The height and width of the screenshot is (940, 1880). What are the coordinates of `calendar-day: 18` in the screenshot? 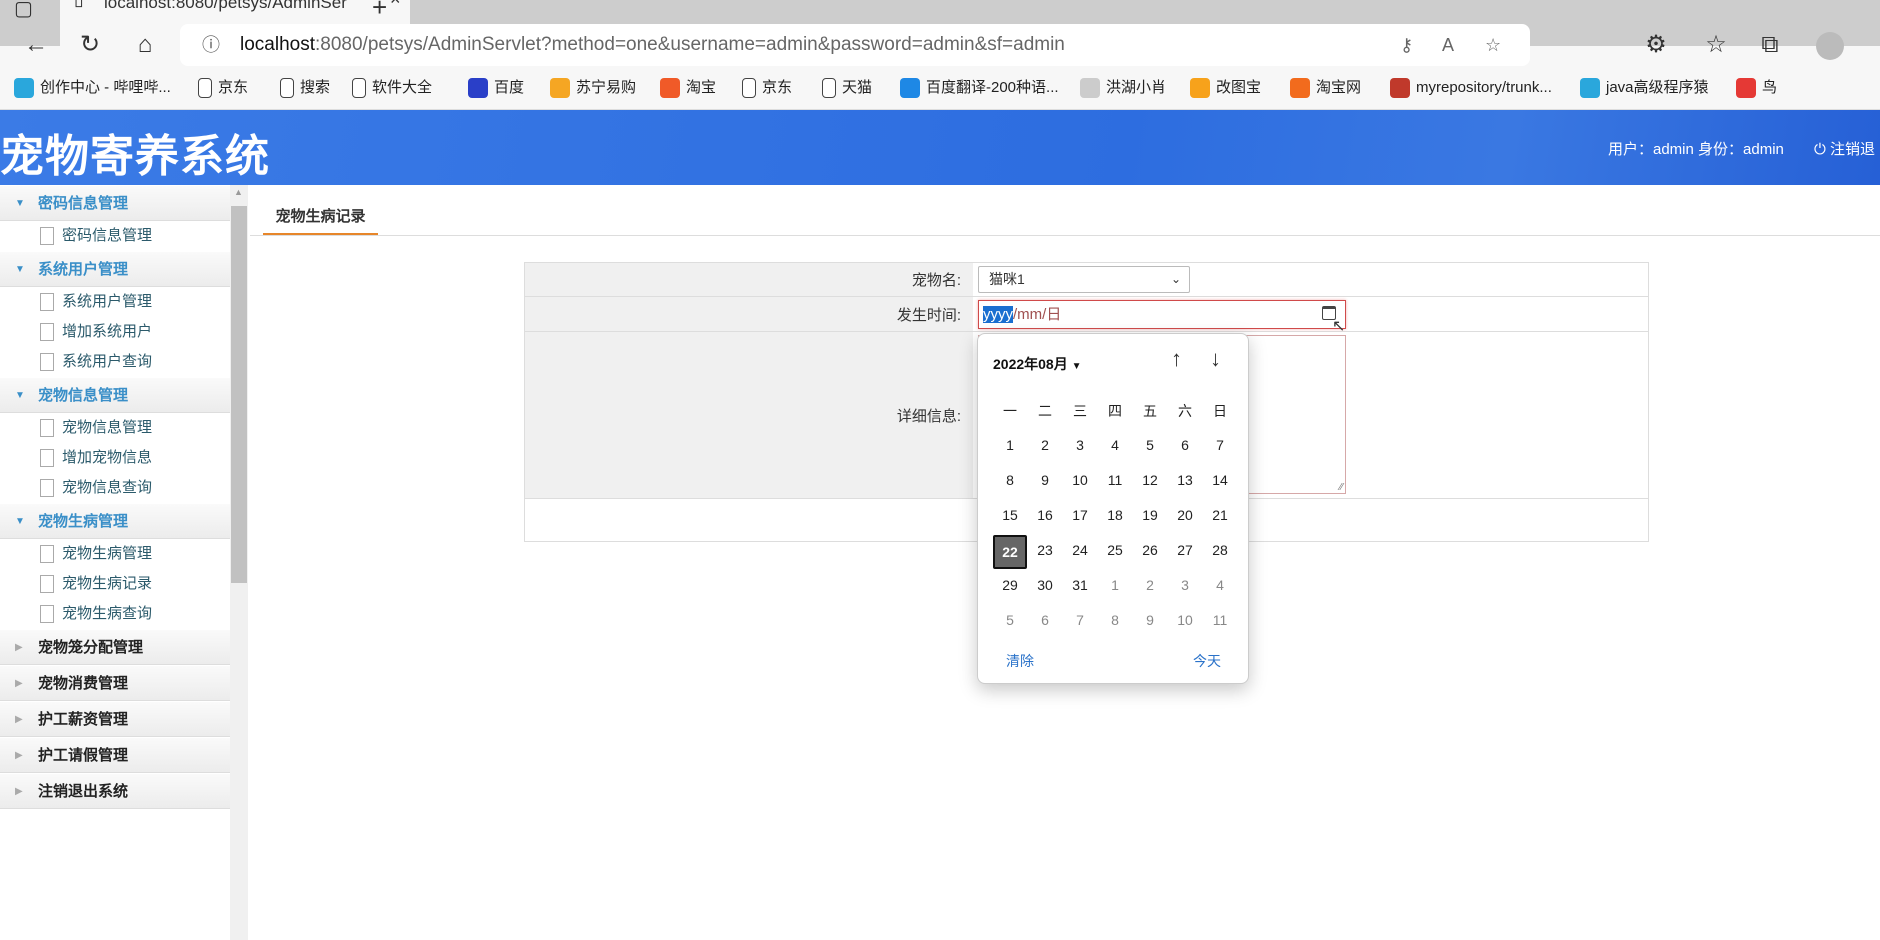 It's located at (1115, 515).